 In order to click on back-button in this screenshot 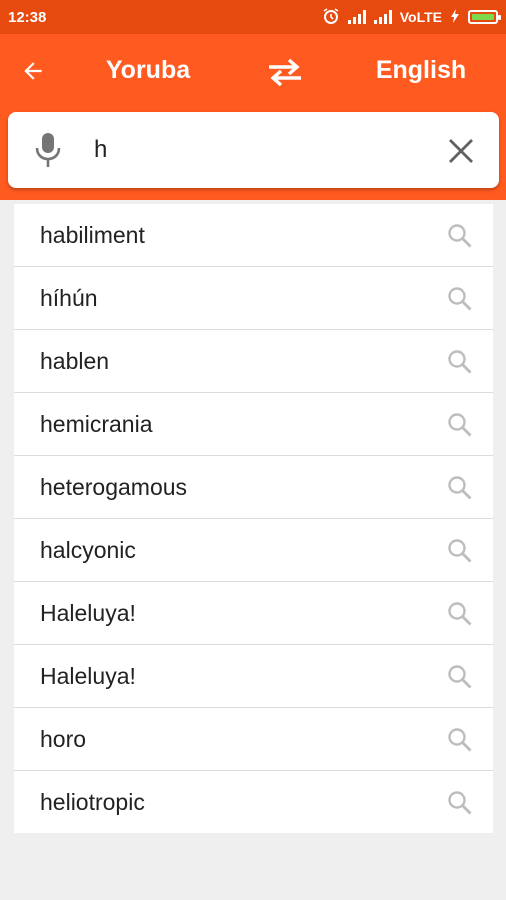, I will do `click(33, 71)`.